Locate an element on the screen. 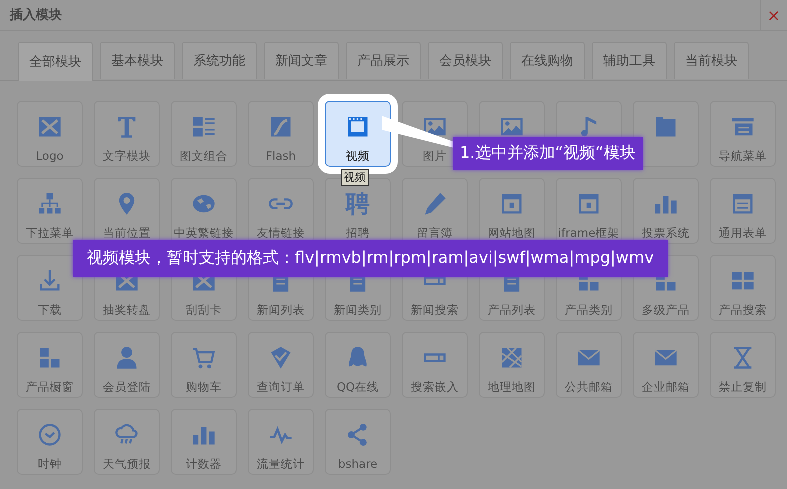 The width and height of the screenshot is (787, 489). tooltip: 视频 is located at coordinates (355, 177).